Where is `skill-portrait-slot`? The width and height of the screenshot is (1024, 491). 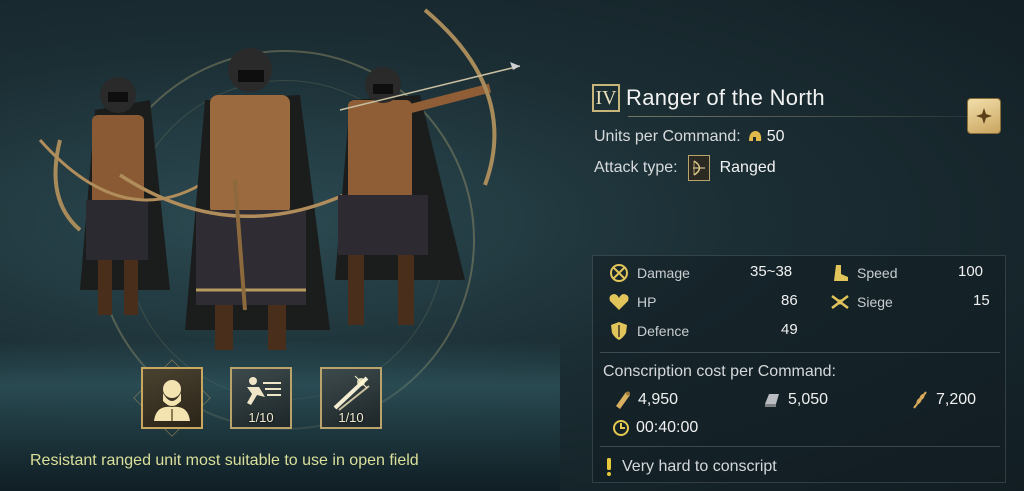
skill-portrait-slot is located at coordinates (172, 398).